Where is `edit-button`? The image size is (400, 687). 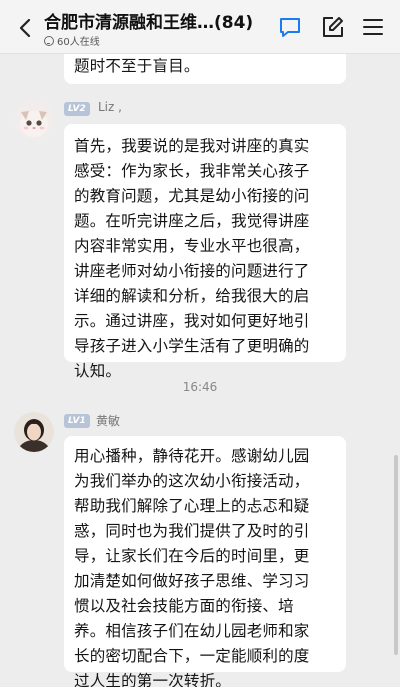 edit-button is located at coordinates (333, 27).